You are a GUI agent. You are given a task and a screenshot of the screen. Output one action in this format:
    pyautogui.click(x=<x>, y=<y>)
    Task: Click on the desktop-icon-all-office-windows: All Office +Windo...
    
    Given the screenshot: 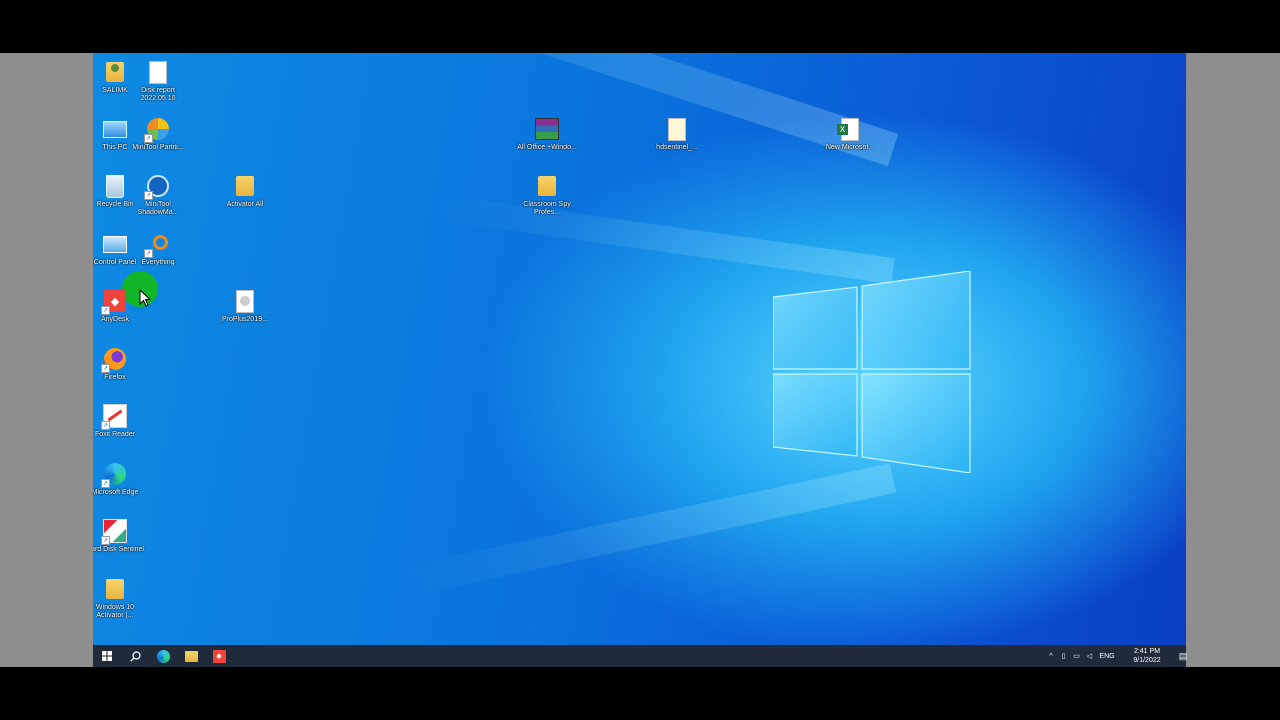 What is the action you would take?
    pyautogui.click(x=547, y=134)
    